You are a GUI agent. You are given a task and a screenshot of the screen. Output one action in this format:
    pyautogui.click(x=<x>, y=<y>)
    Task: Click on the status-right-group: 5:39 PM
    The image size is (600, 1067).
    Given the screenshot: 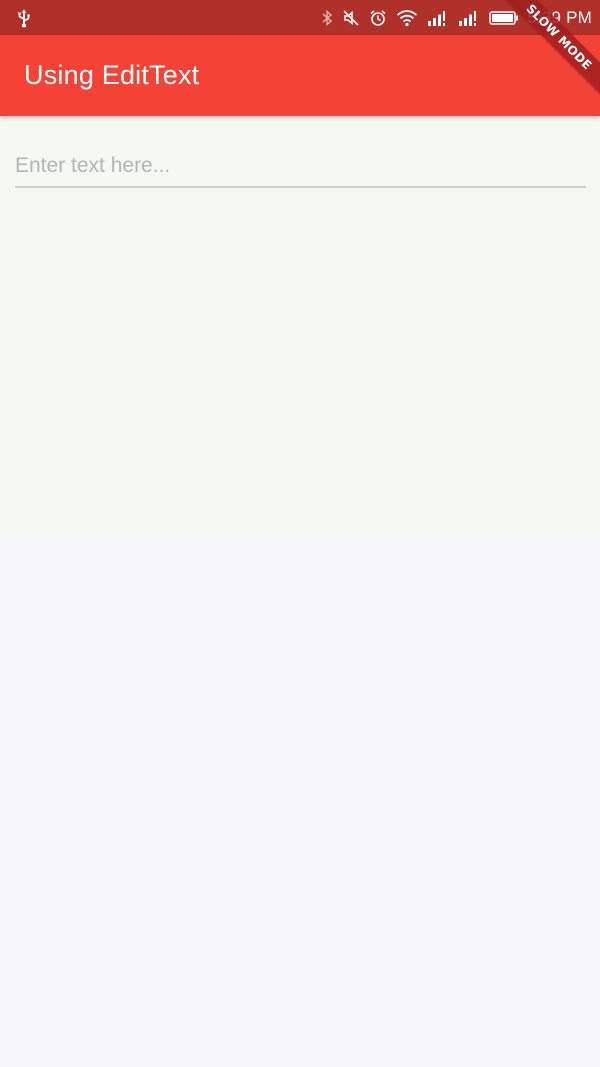 What is the action you would take?
    pyautogui.click(x=452, y=17)
    